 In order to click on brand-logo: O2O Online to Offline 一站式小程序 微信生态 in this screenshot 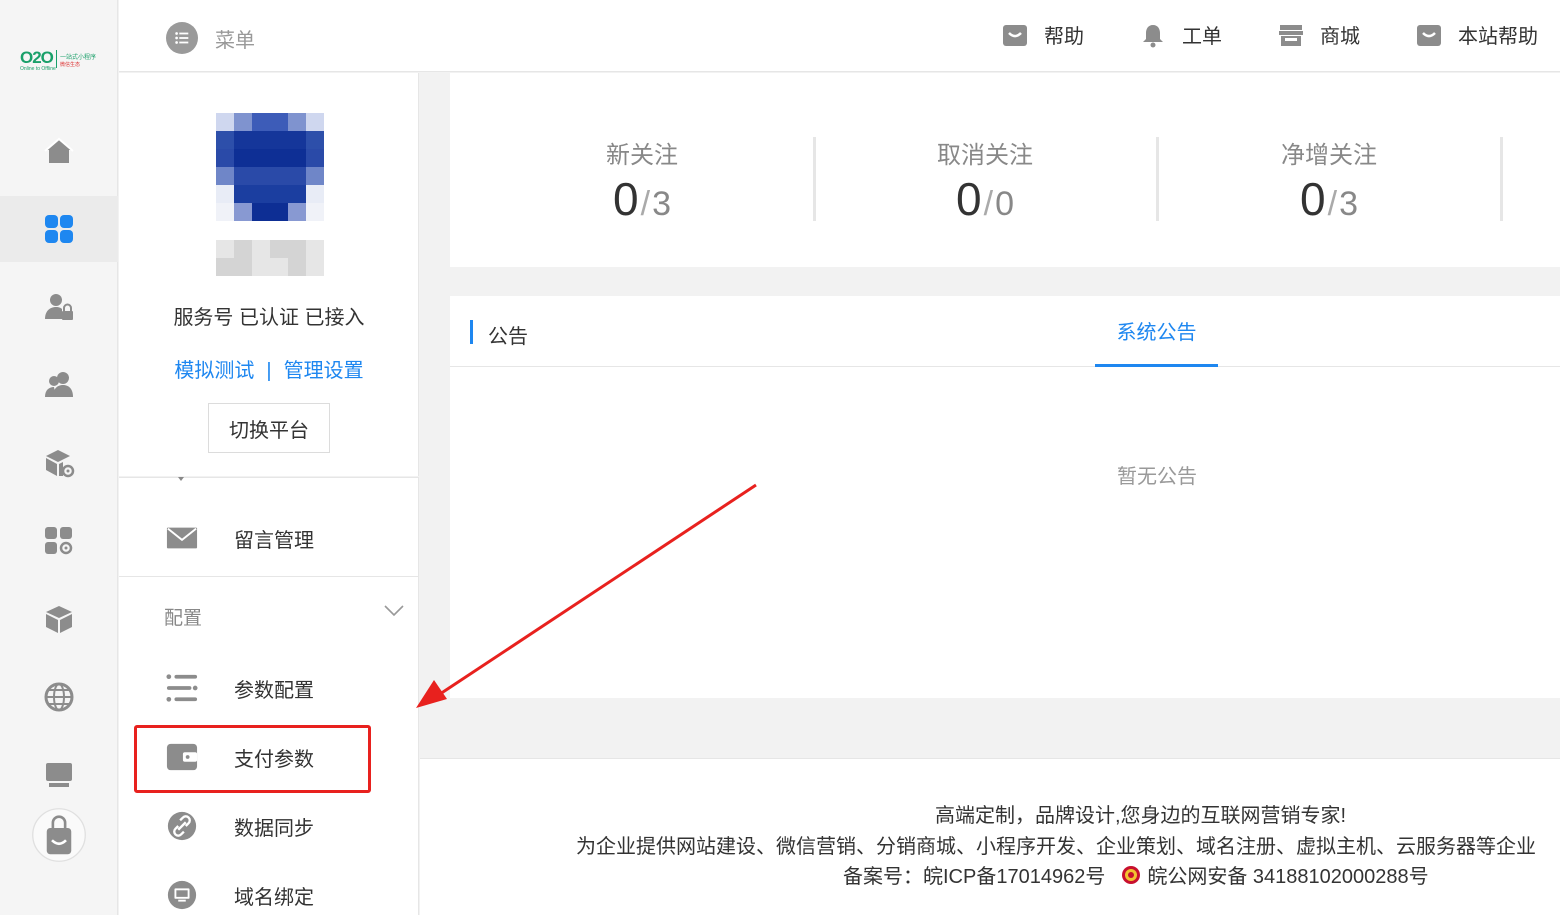, I will do `click(62, 60)`.